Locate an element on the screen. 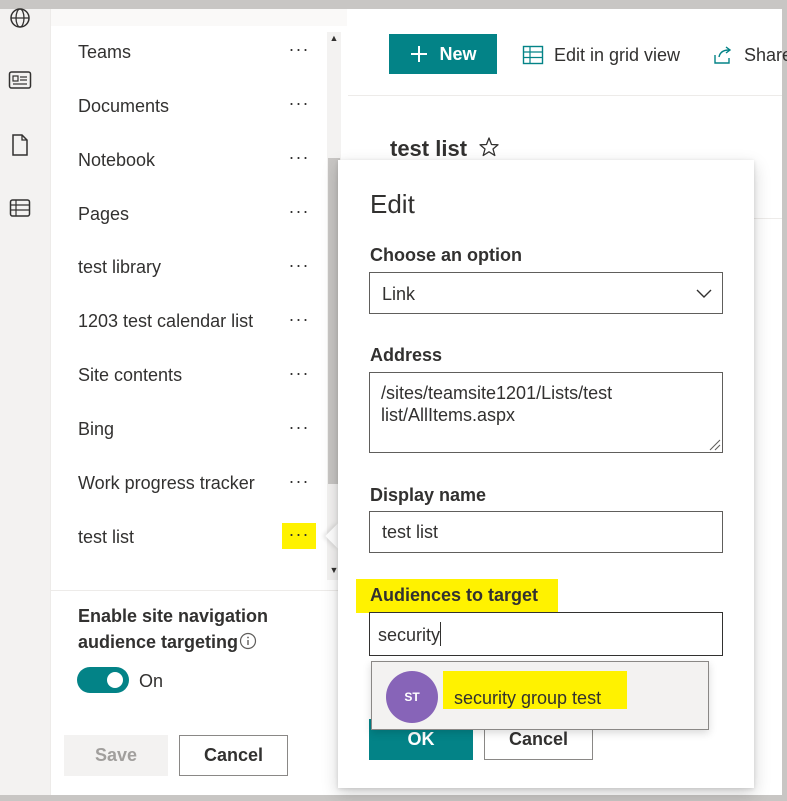 This screenshot has width=787, height=801. audiences-to-target-label: Audiences to target is located at coordinates (457, 596).